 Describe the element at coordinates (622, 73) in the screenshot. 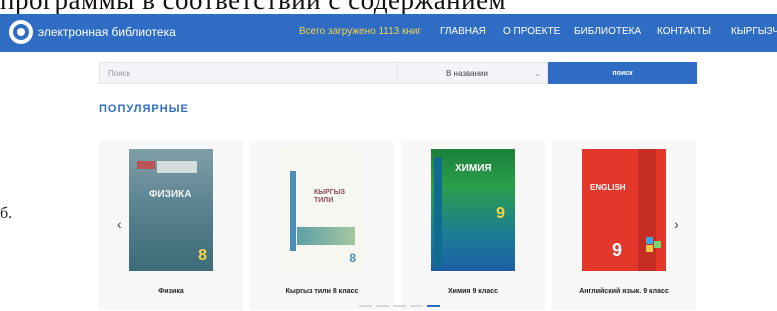

I see `search-button: поиск` at that location.